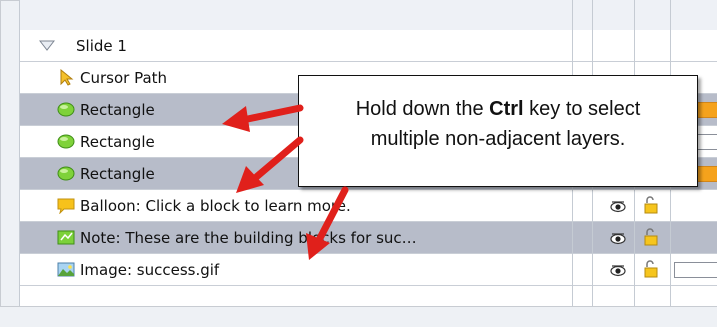 The height and width of the screenshot is (327, 717). I want to click on image-icon, so click(66, 269).